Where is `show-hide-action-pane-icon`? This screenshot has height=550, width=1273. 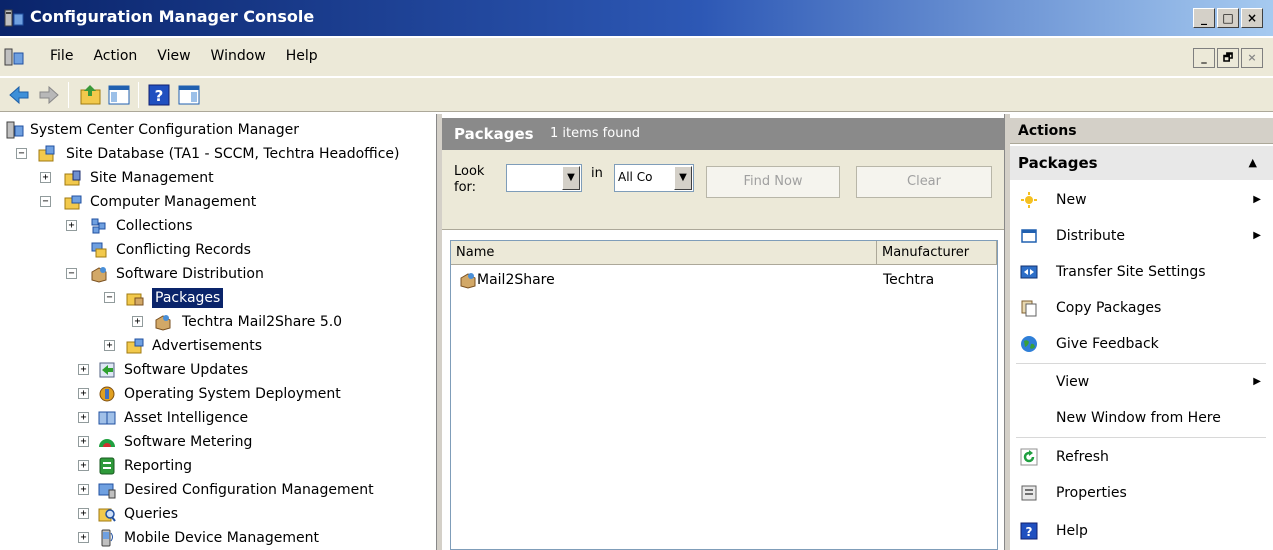 show-hide-action-pane-icon is located at coordinates (189, 95).